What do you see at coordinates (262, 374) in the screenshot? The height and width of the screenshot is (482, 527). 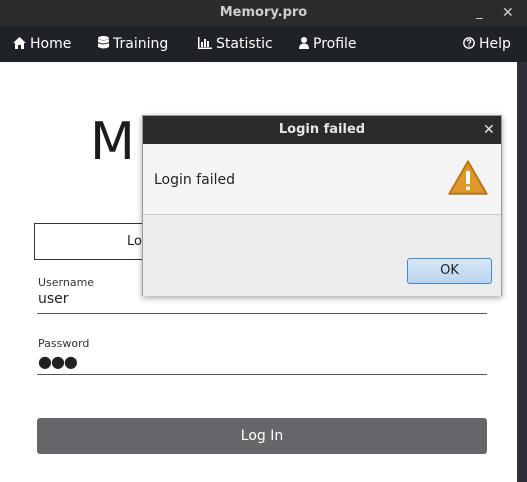 I see `password-underline` at bounding box center [262, 374].